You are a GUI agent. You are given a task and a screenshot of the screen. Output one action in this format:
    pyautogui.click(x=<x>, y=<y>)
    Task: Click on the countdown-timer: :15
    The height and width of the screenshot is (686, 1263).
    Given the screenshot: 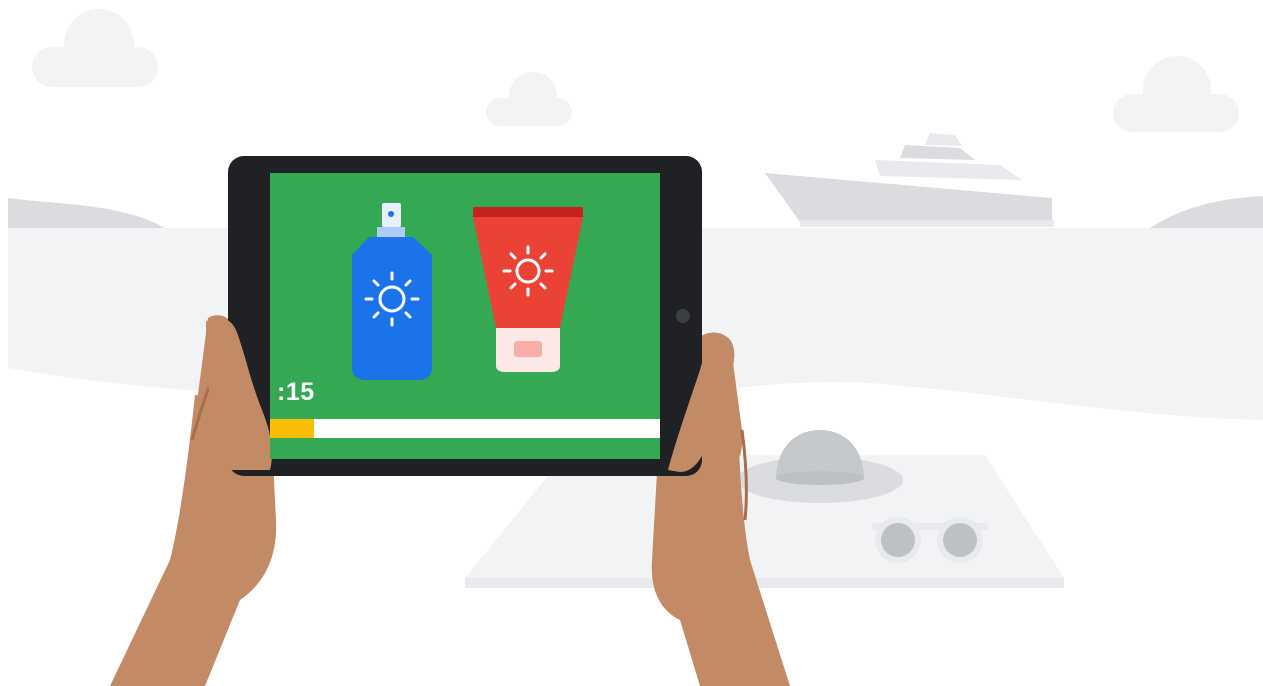 What is the action you would take?
    pyautogui.click(x=296, y=392)
    